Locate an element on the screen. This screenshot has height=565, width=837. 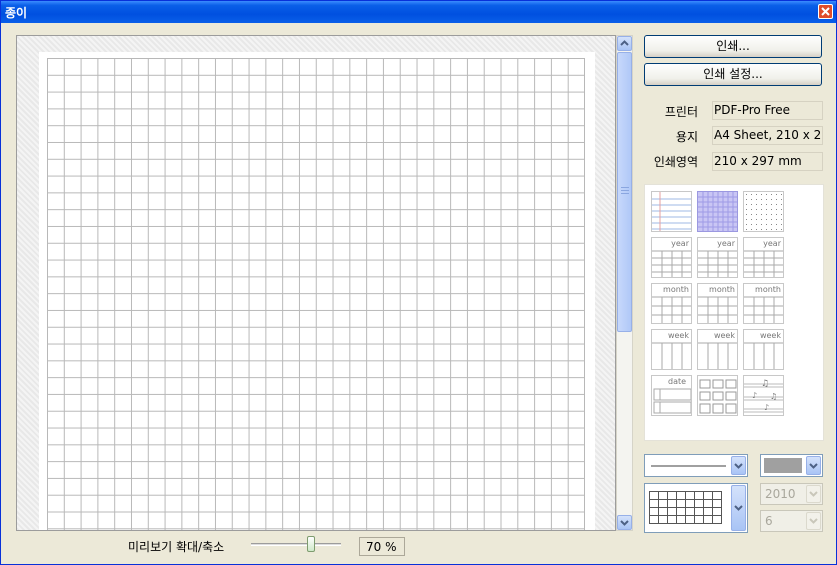
scroll-down-button is located at coordinates (624, 522).